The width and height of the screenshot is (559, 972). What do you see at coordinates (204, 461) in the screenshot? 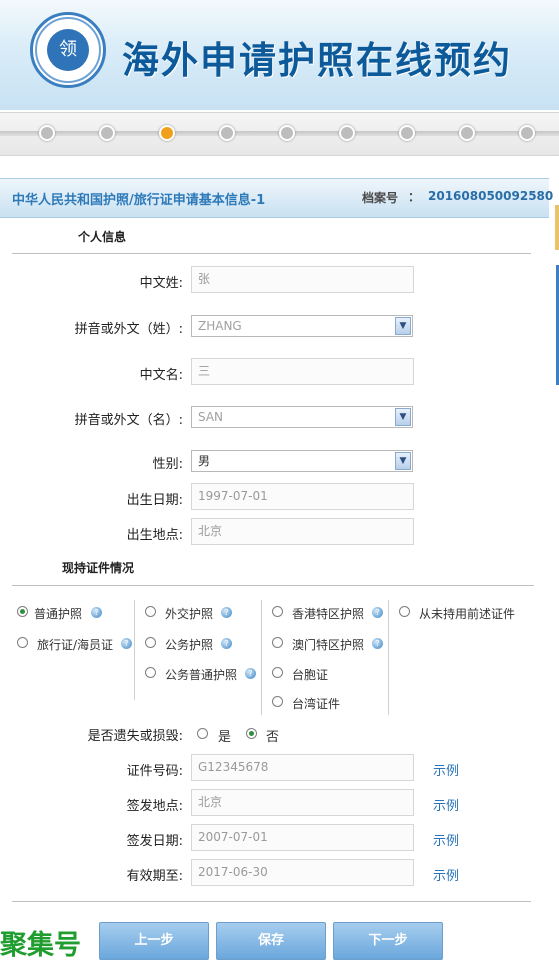
I see `gender-value: 男` at bounding box center [204, 461].